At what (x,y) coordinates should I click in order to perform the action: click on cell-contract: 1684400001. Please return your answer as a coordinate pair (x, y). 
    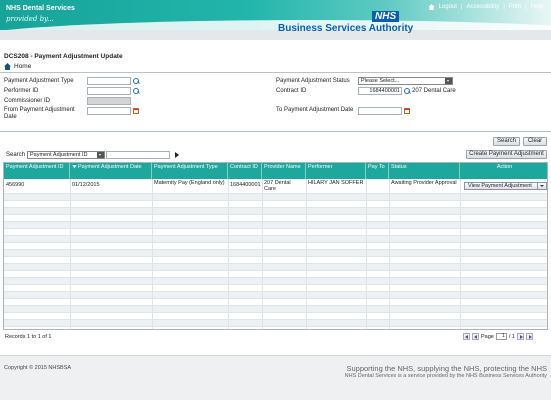
    Looking at the image, I should click on (245, 185).